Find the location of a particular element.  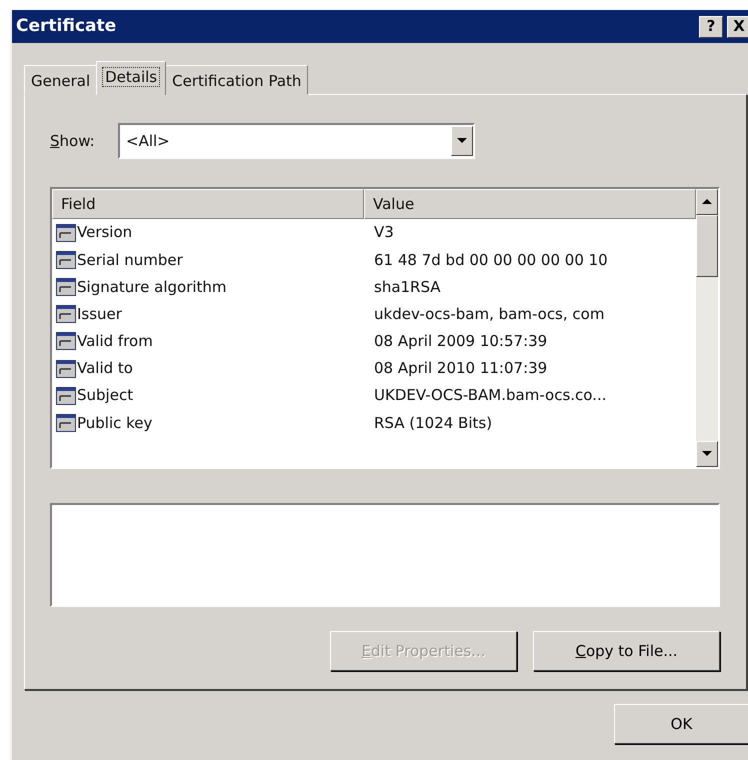

scroll-up-button is located at coordinates (707, 202).